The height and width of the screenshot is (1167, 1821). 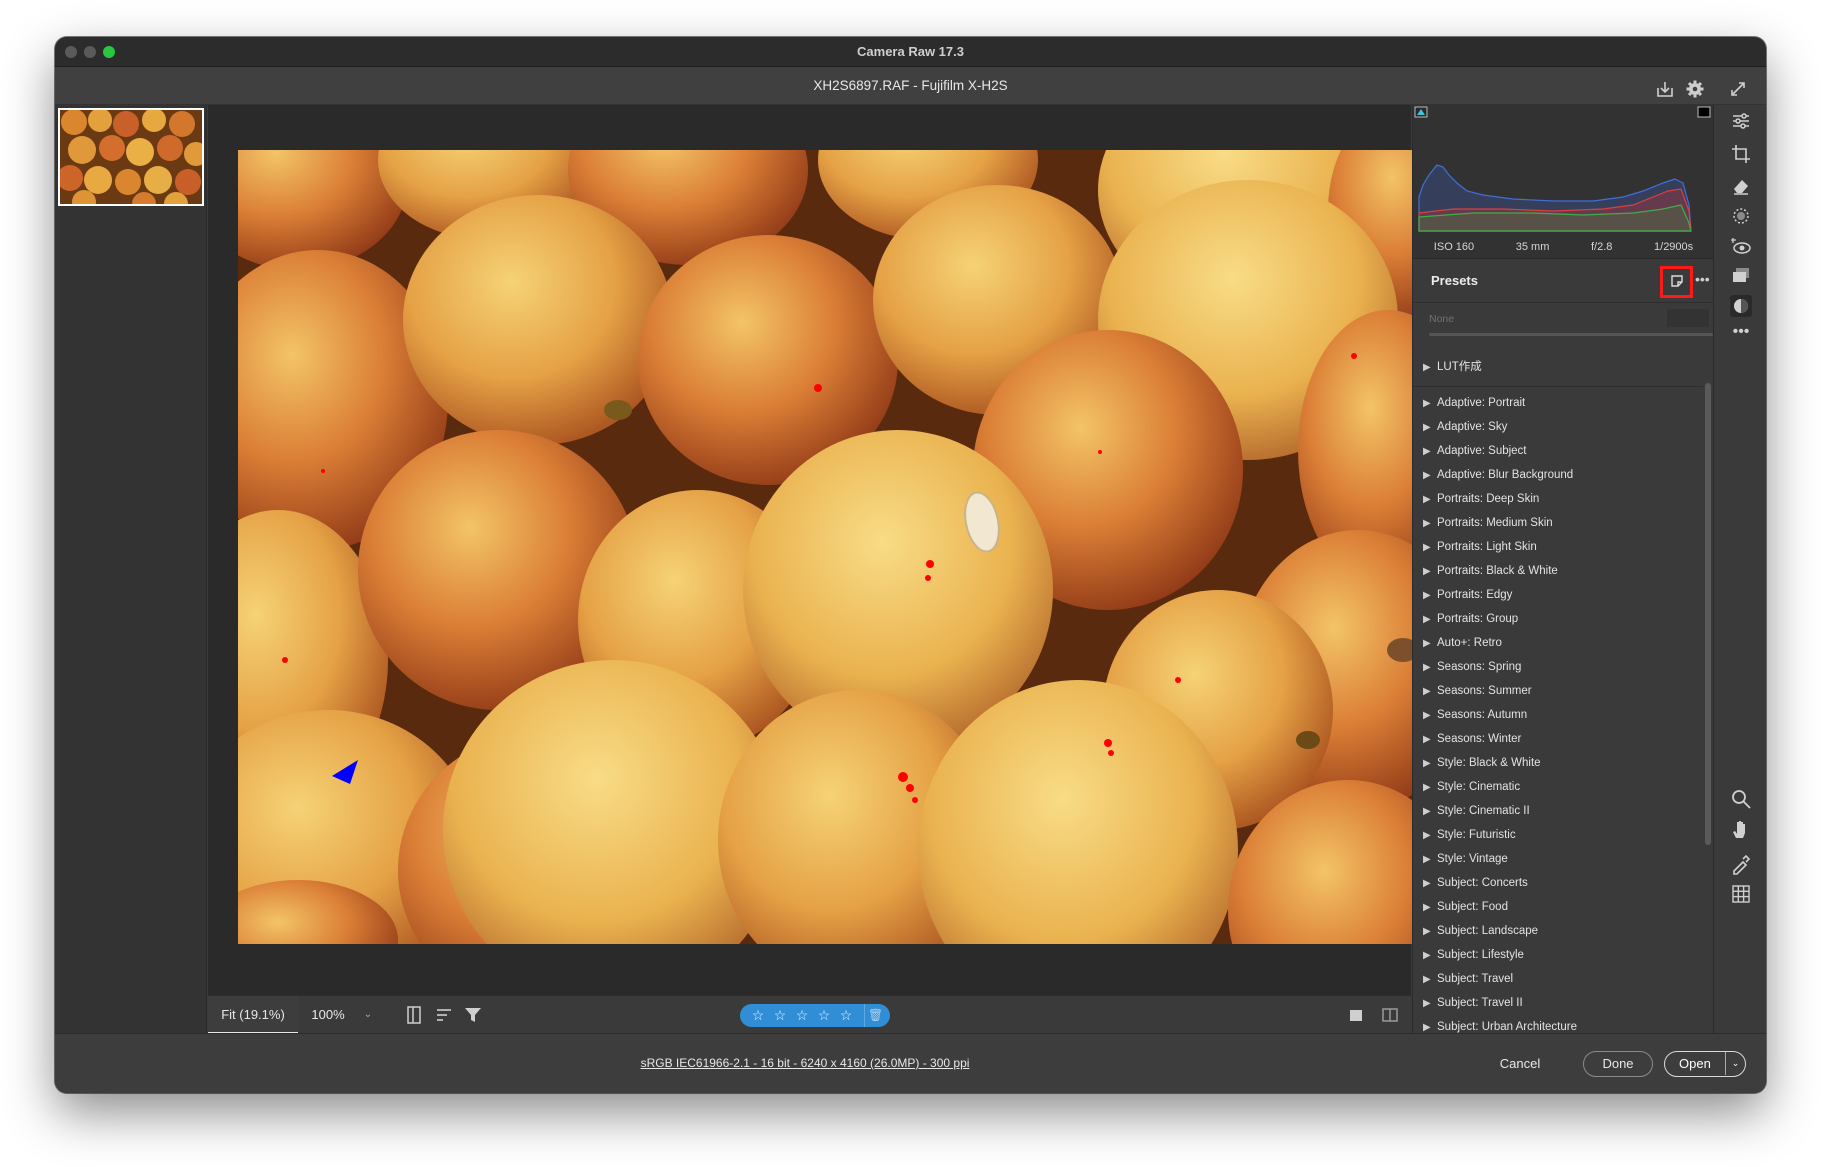 What do you see at coordinates (758, 1015) in the screenshot?
I see `rating-star-1: ☆` at bounding box center [758, 1015].